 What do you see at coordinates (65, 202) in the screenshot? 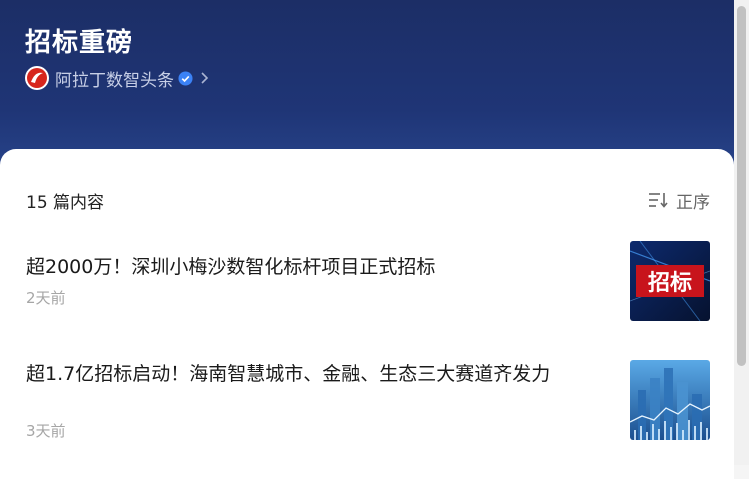
I see `article-count: 15 篇内容` at bounding box center [65, 202].